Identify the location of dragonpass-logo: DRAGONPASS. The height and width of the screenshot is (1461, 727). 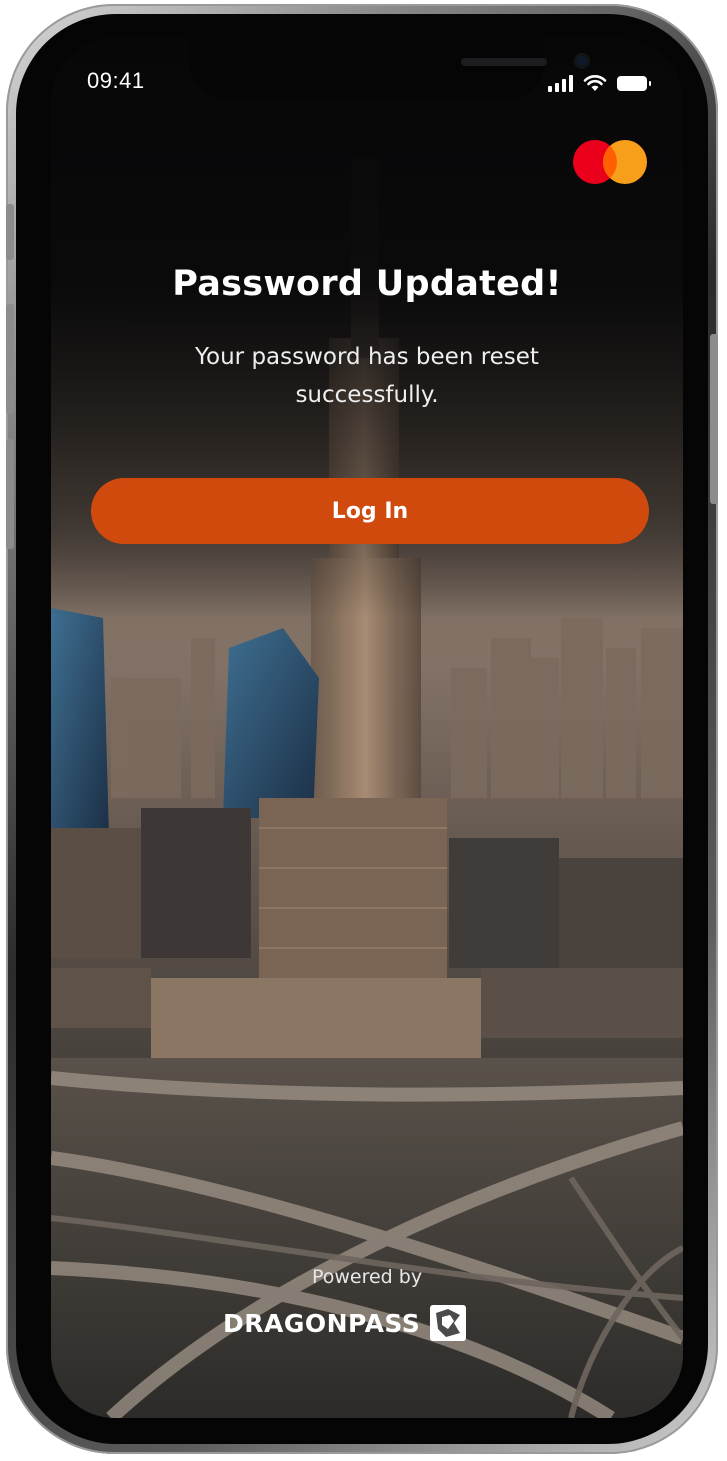
(345, 1323).